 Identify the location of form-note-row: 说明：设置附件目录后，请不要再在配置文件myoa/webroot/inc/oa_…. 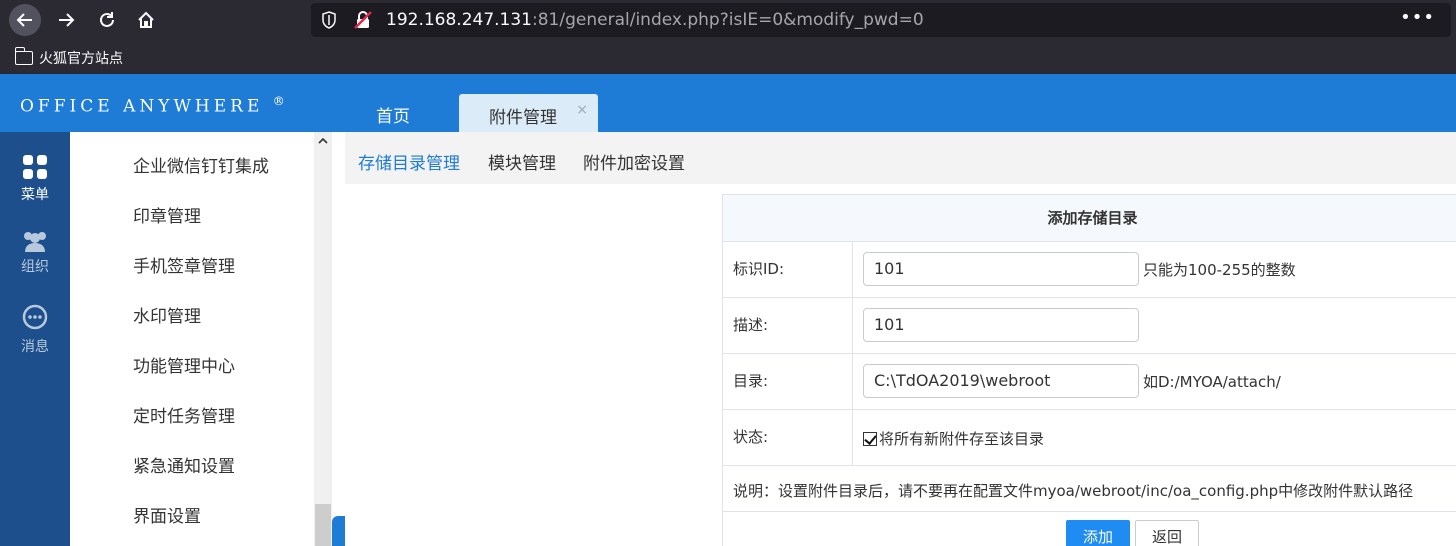
(1089, 489).